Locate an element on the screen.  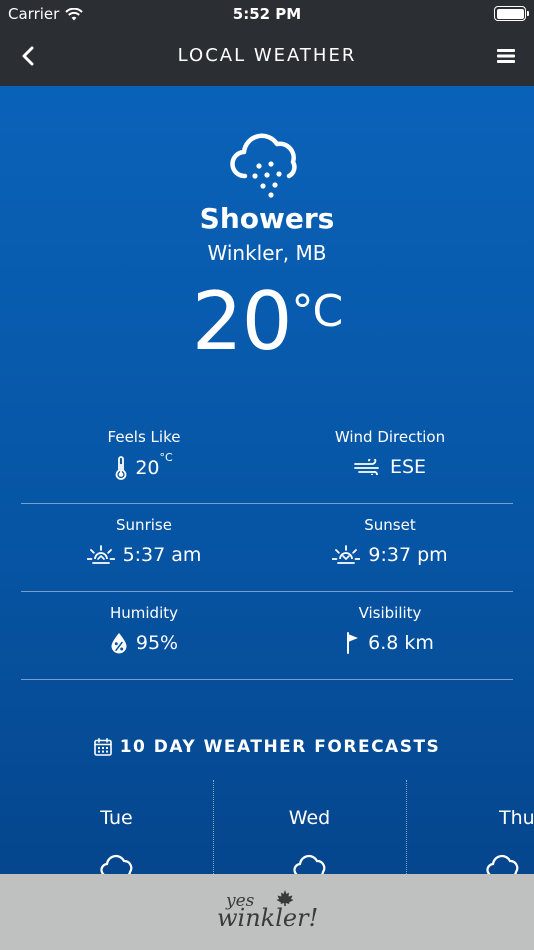
stat-label: Sunset is located at coordinates (390, 525).